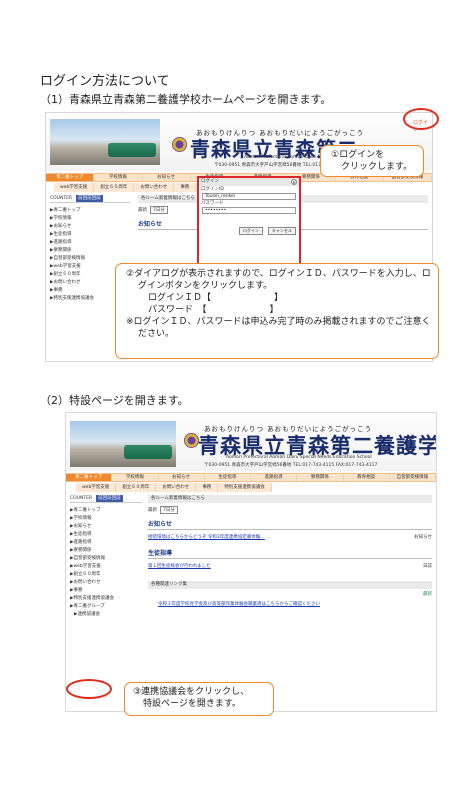 This screenshot has height=800, width=468. Describe the element at coordinates (294, 182) in the screenshot. I see `dialog-close-icon: ×` at that location.